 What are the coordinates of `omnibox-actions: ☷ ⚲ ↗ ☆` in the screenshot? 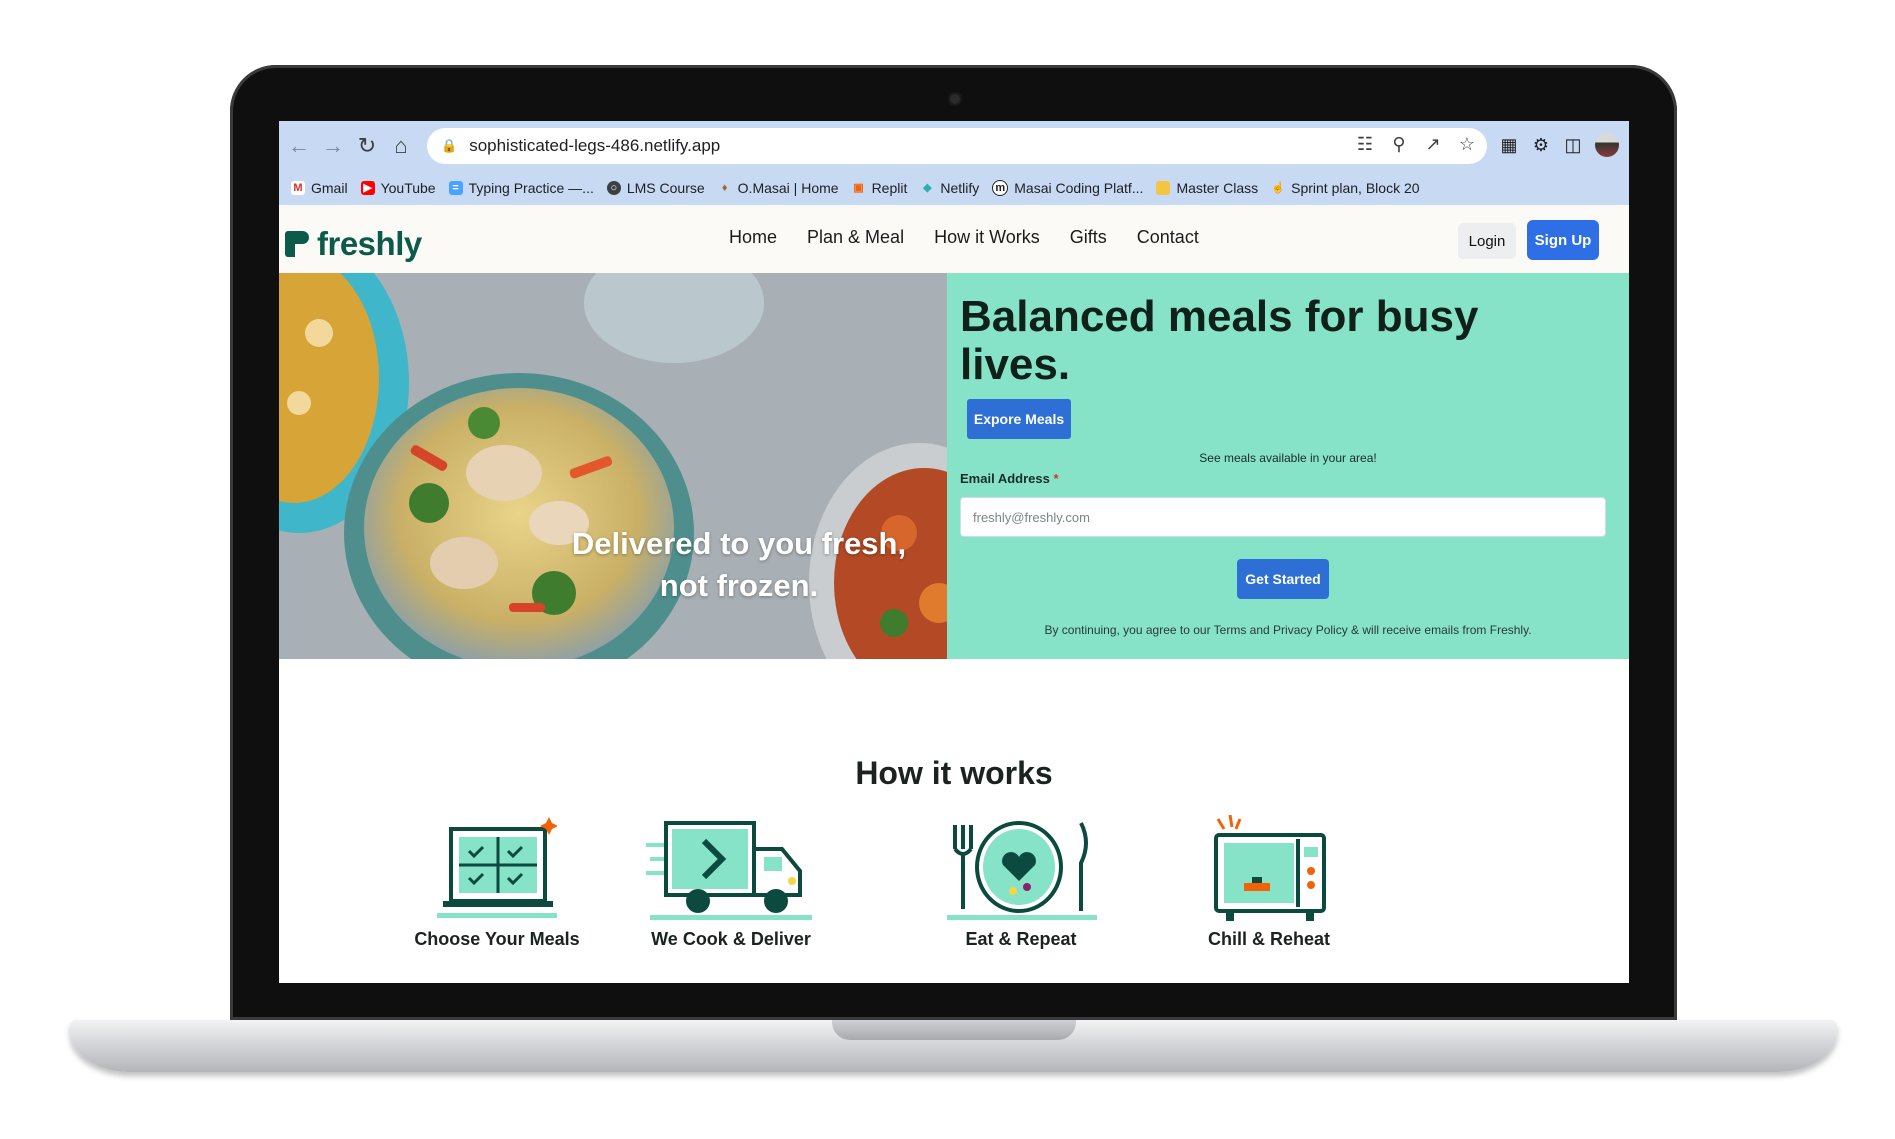 It's located at (1416, 144).